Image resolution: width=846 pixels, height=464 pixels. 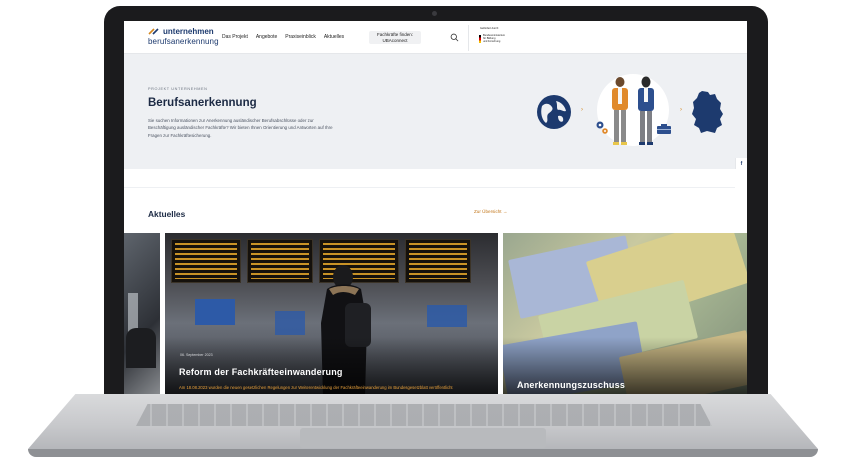 I want to click on hero-kicker: PROJEKT UNTERNEHMEN, so click(x=178, y=89).